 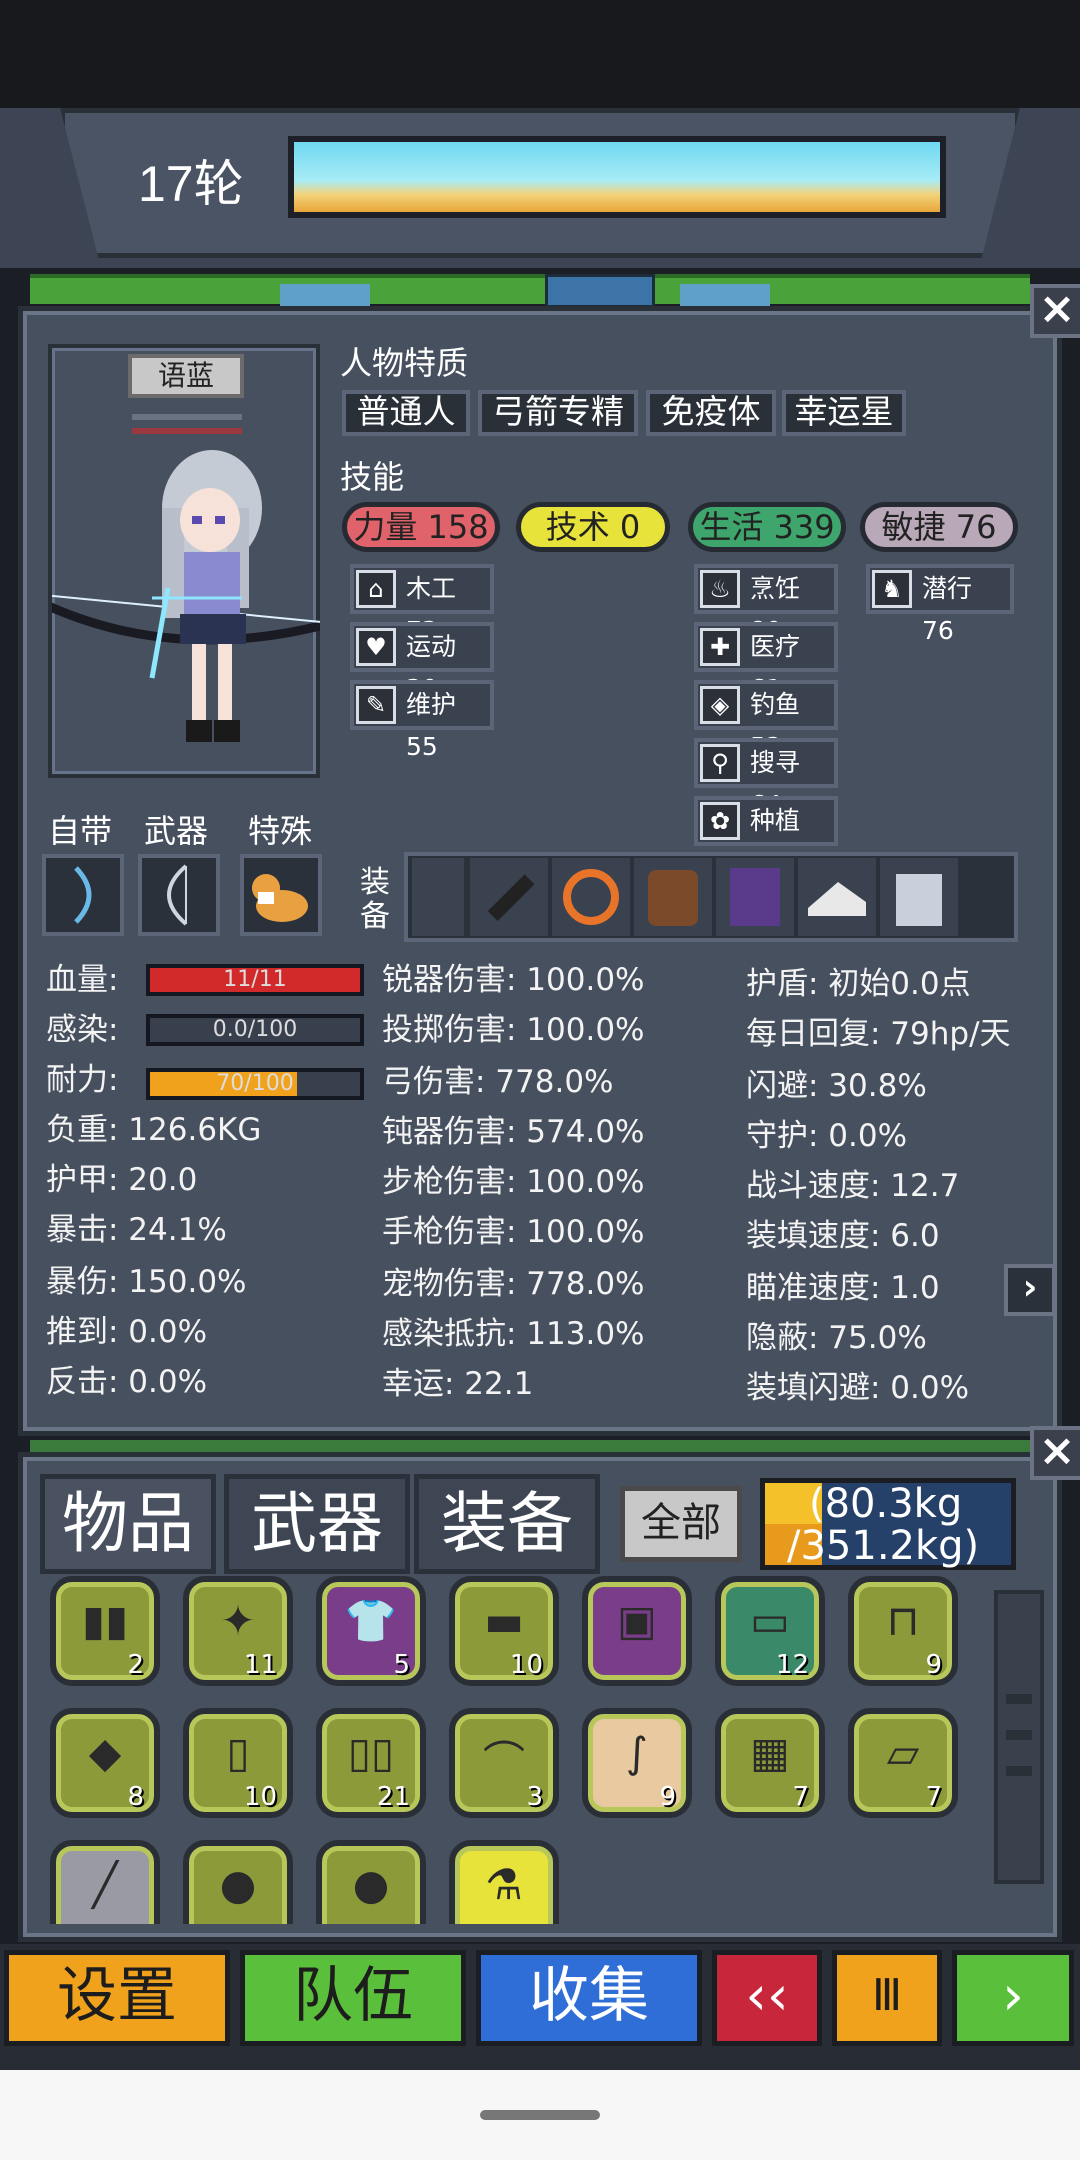 What do you see at coordinates (176, 603) in the screenshot?
I see `character-sprite` at bounding box center [176, 603].